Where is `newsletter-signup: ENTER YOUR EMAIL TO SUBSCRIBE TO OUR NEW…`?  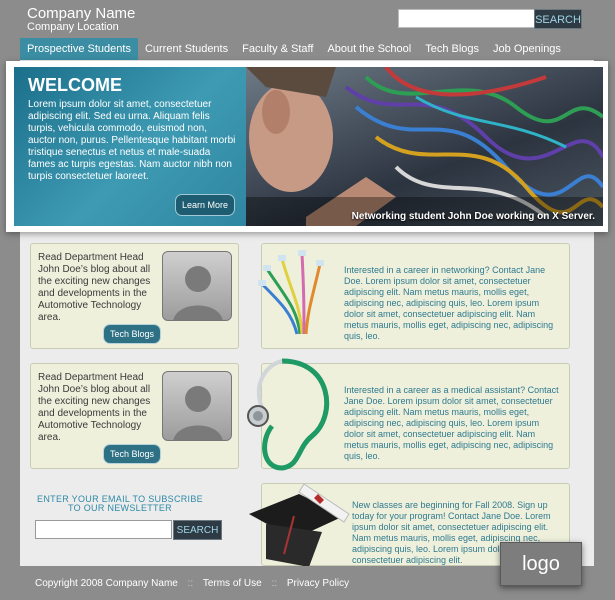
newsletter-signup: ENTER YOUR EMAIL TO SUBSCRIBE TO OUR NEW… is located at coordinates (128, 517).